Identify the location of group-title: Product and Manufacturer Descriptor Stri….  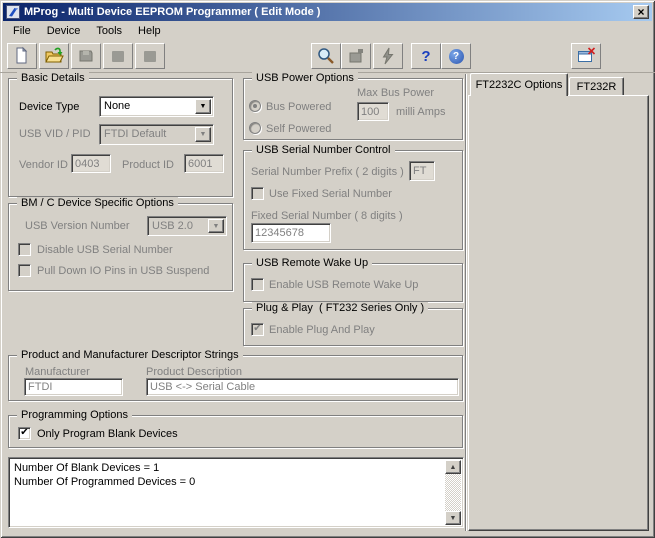
(130, 355).